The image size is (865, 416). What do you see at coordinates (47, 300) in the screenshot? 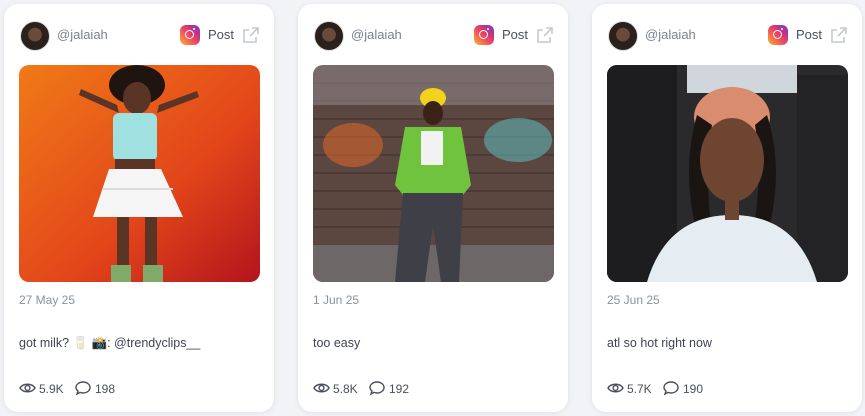
I see `post-date: 27 May 25` at bounding box center [47, 300].